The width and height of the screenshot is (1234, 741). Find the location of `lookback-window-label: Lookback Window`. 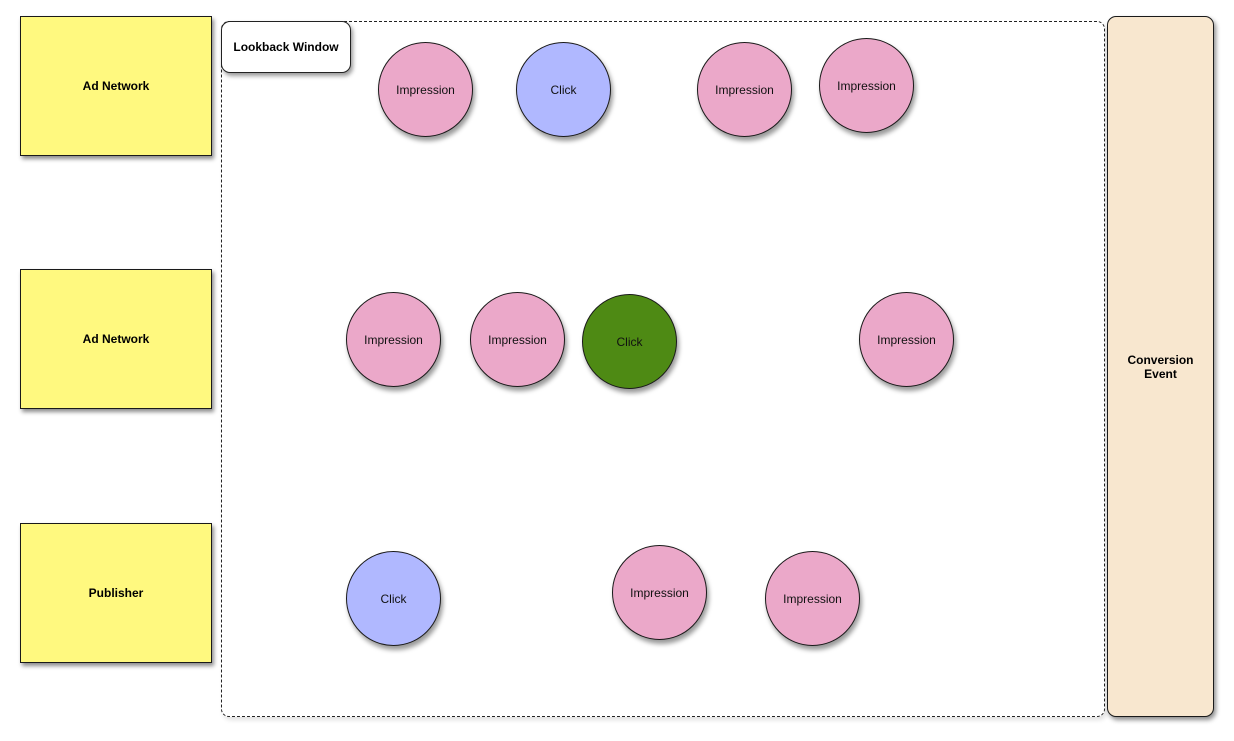

lookback-window-label: Lookback Window is located at coordinates (286, 47).